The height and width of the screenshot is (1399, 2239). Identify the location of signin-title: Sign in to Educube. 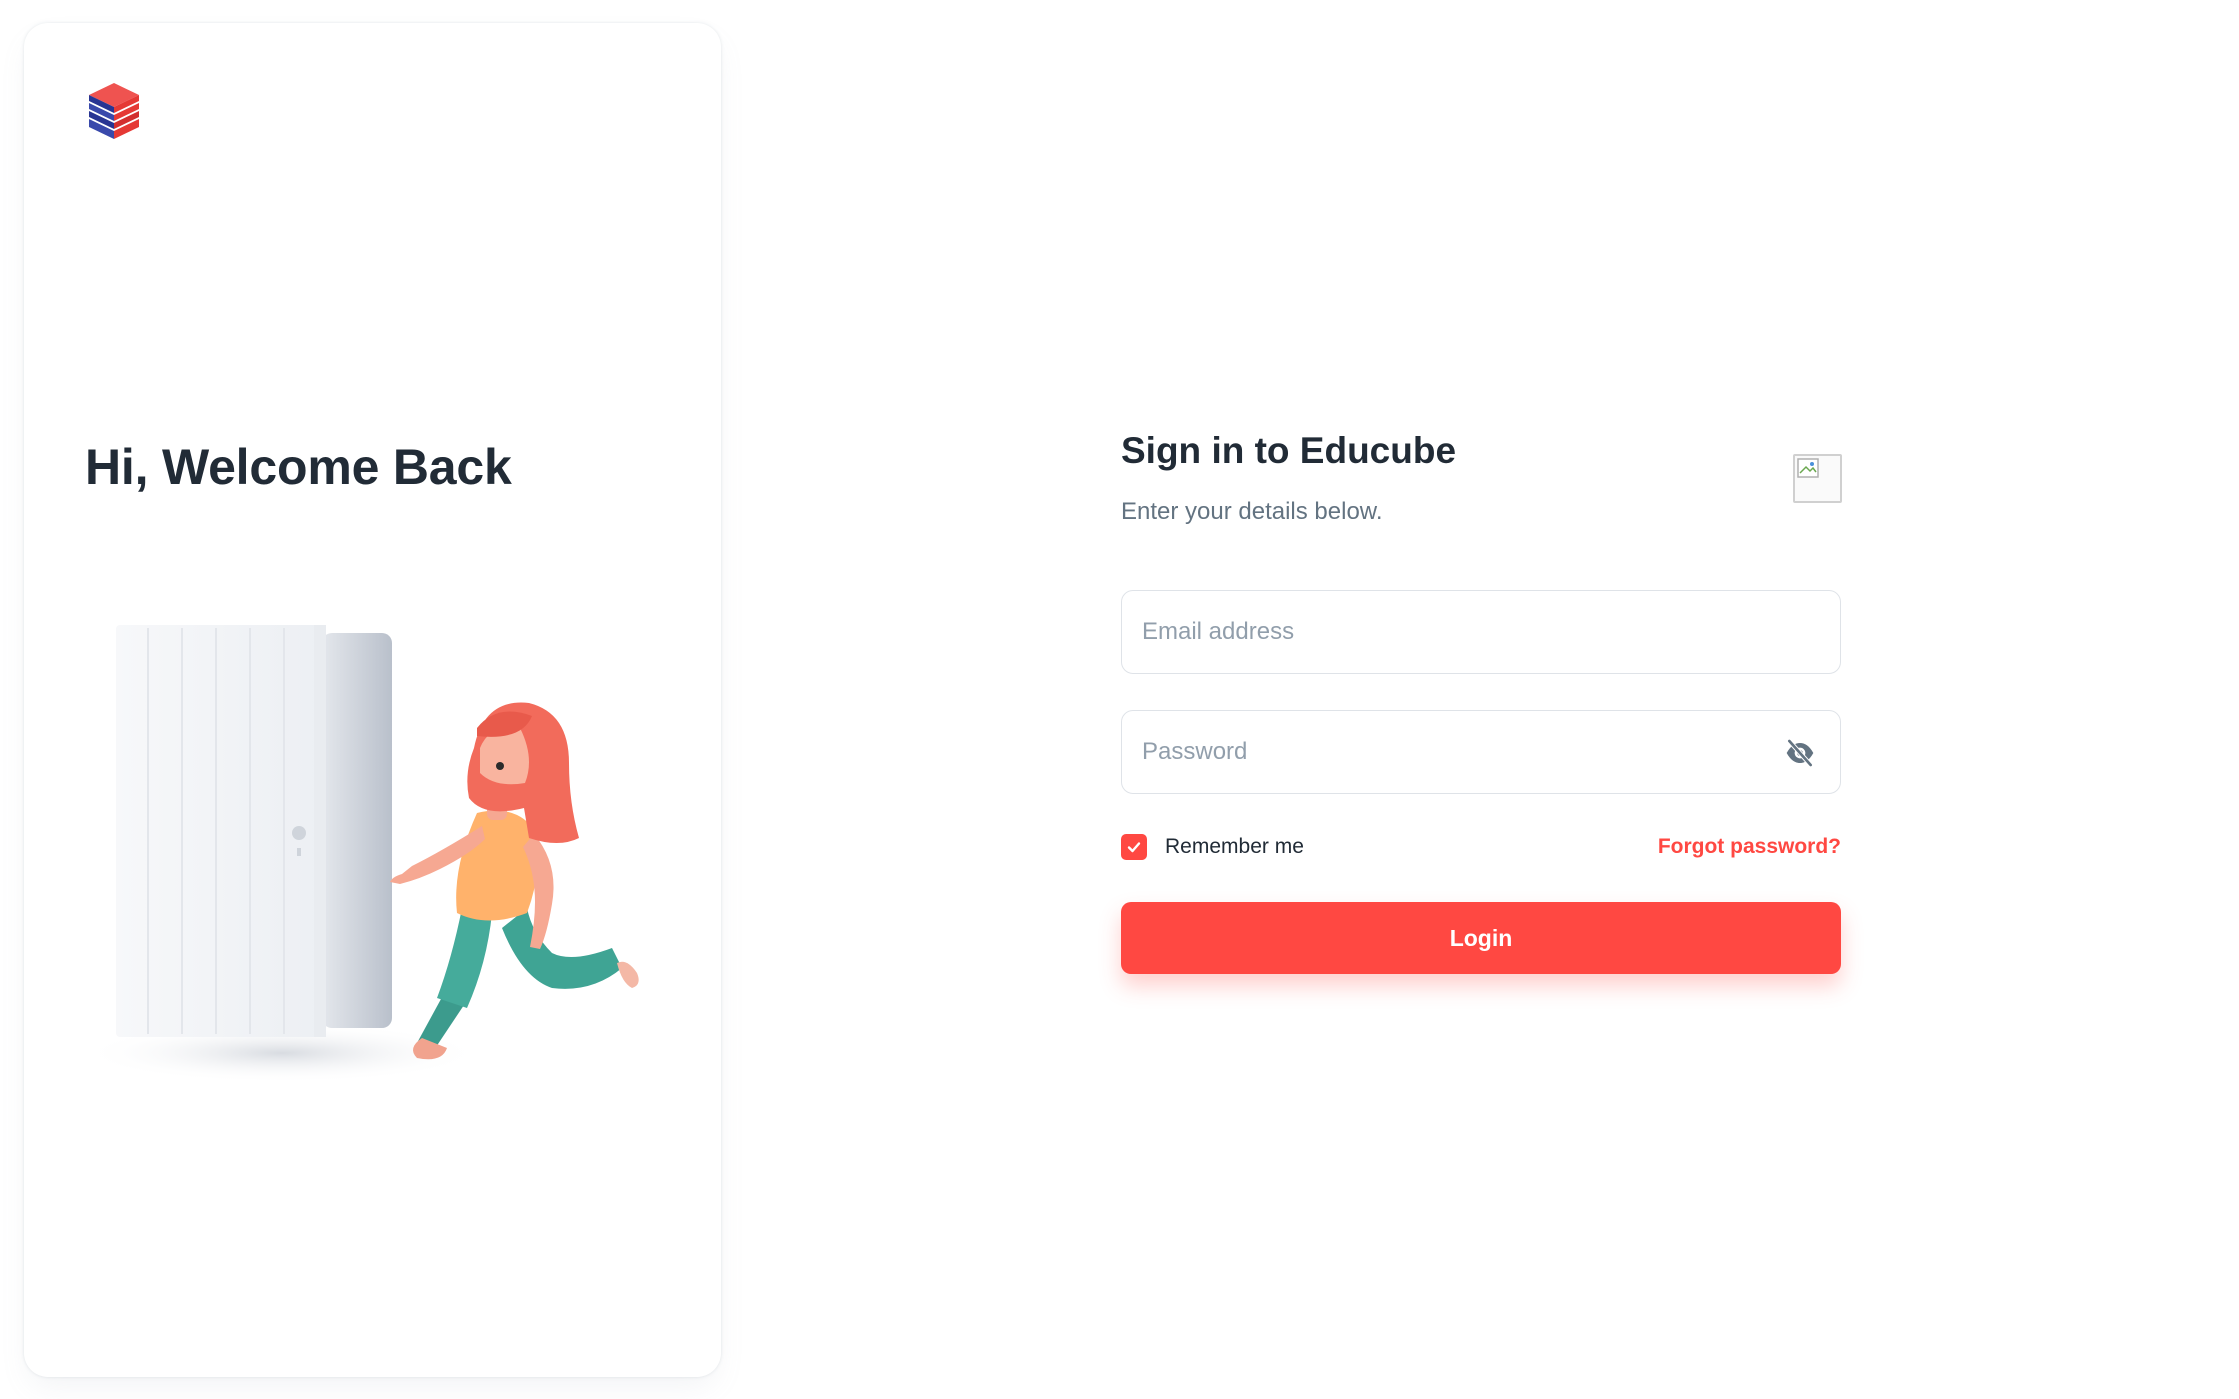
(1289, 450).